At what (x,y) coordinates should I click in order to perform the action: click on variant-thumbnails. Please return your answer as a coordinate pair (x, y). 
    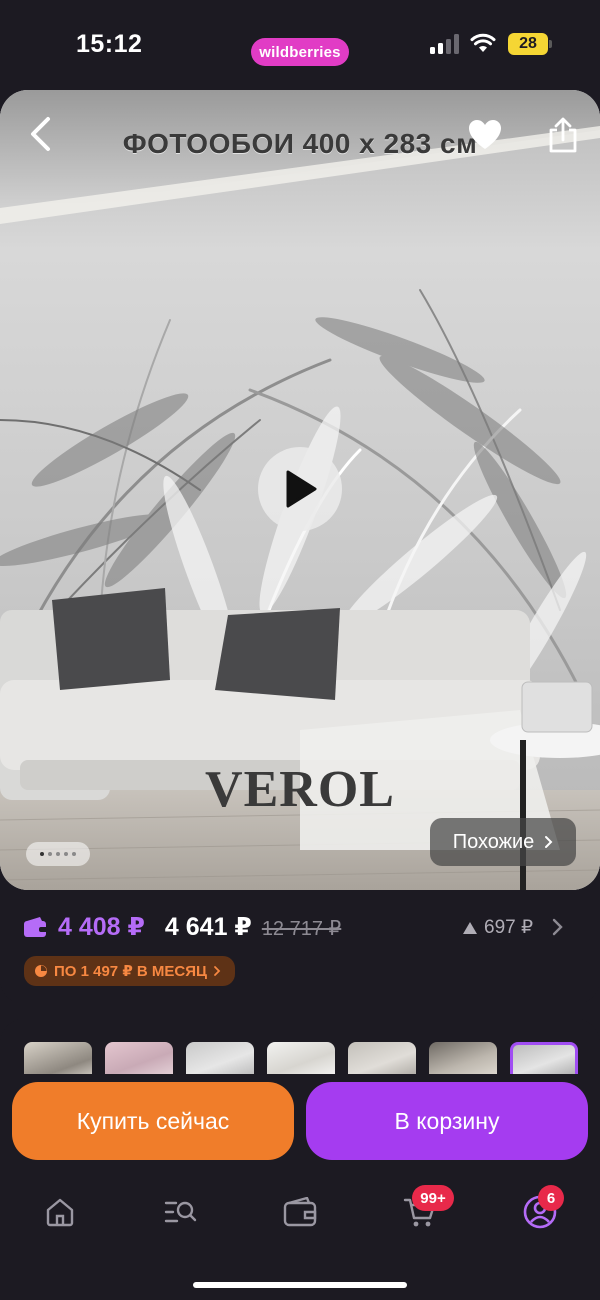
    Looking at the image, I should click on (304, 1058).